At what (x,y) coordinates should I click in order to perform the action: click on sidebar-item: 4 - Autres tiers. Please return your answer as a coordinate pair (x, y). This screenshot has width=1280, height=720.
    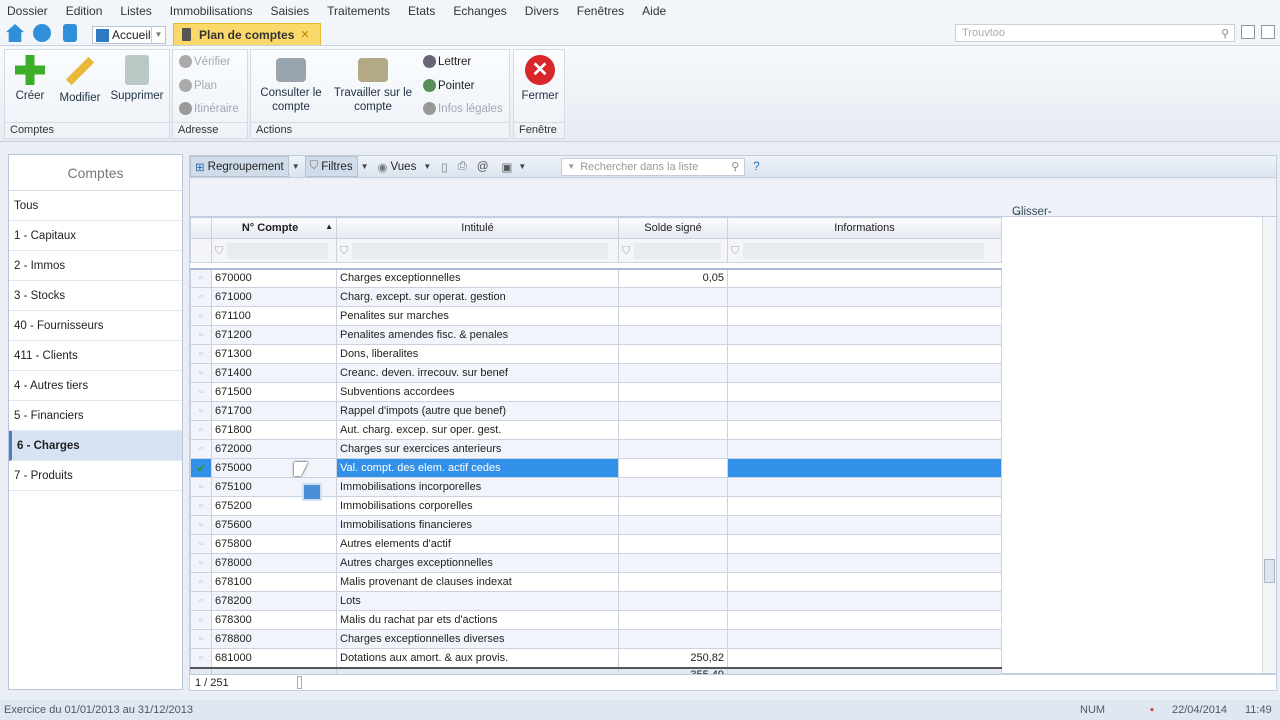
    Looking at the image, I should click on (95, 386).